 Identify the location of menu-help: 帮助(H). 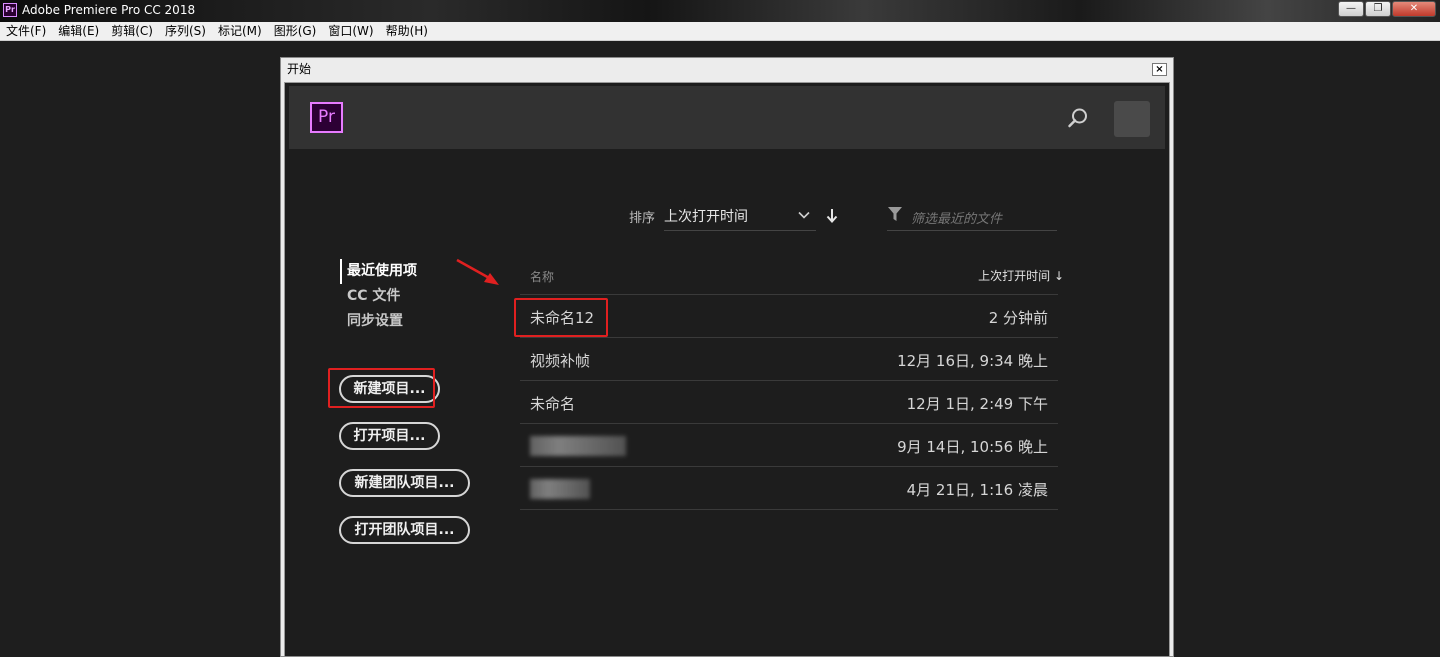
(407, 31).